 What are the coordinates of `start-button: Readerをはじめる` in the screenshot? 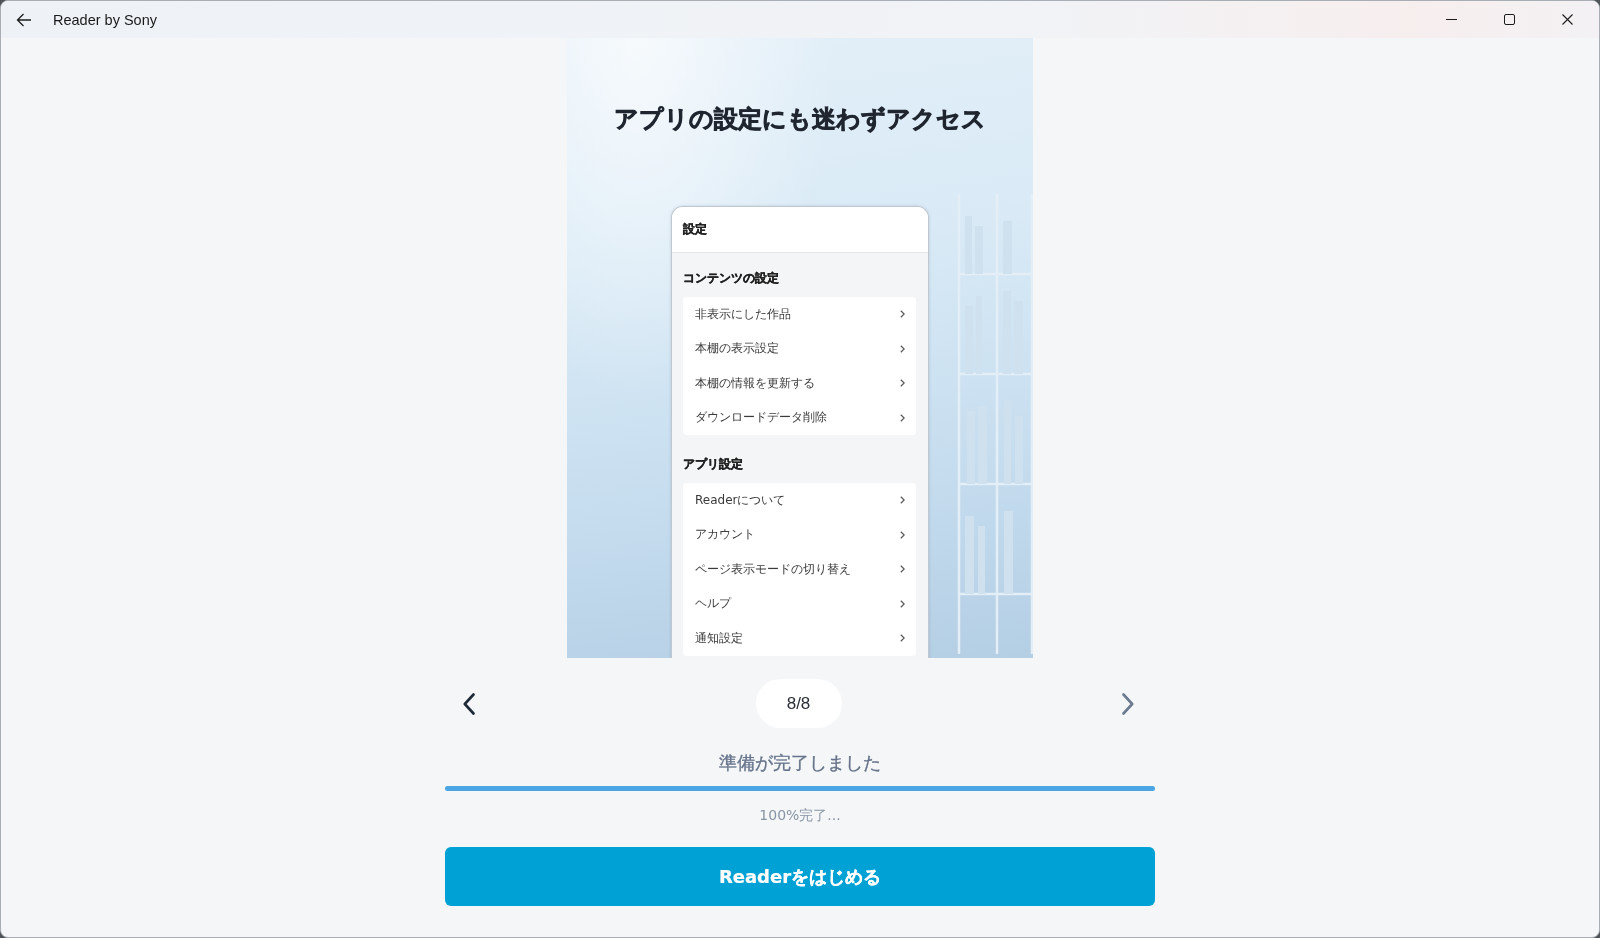 It's located at (800, 876).